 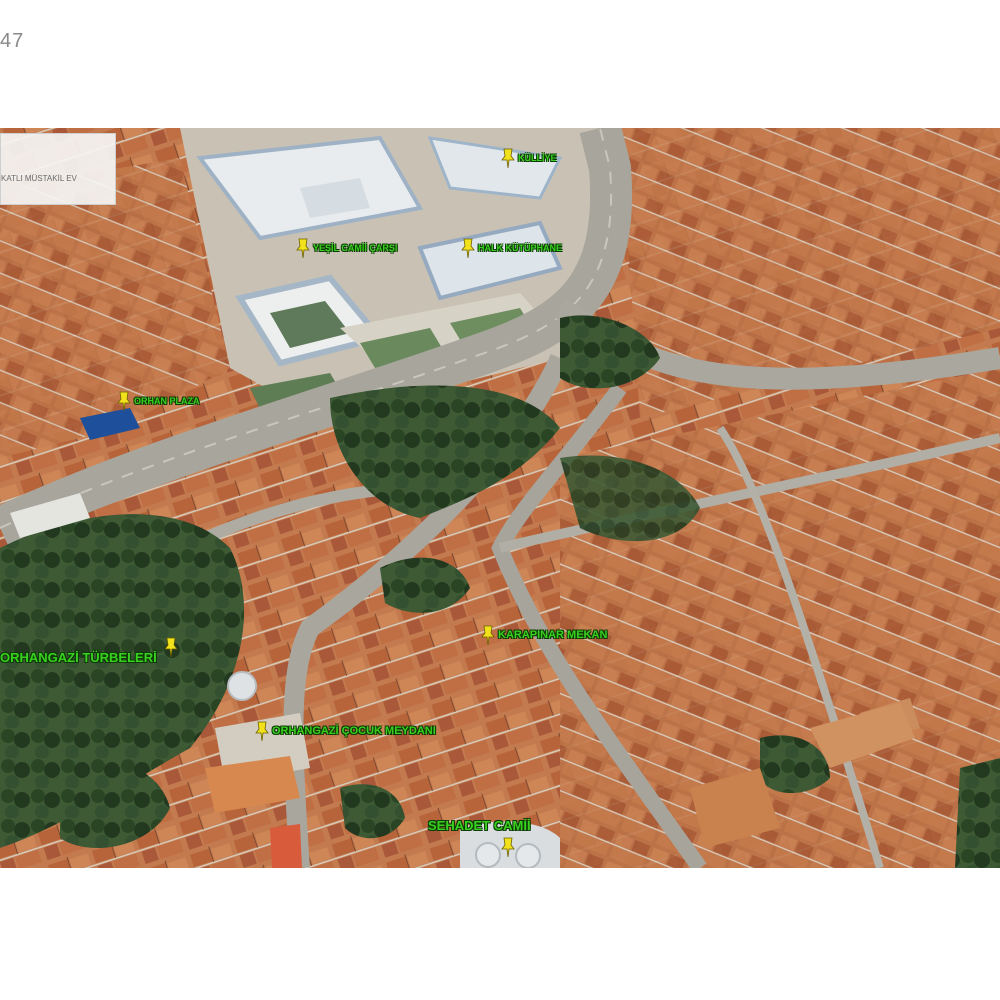 I want to click on poi-label: YEŞİL CAMİİ ÇARŞI, so click(x=355, y=248).